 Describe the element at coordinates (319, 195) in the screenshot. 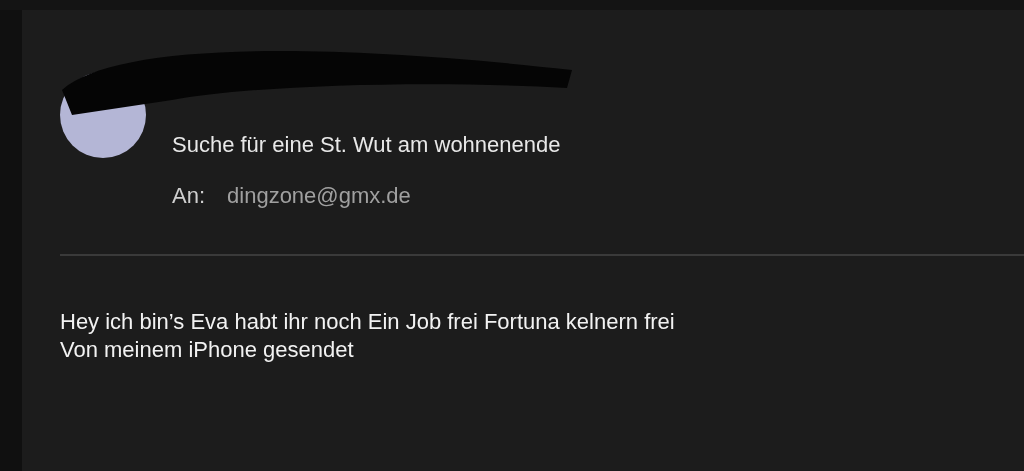

I see `recipient-address: dingzone@gmx.de` at that location.